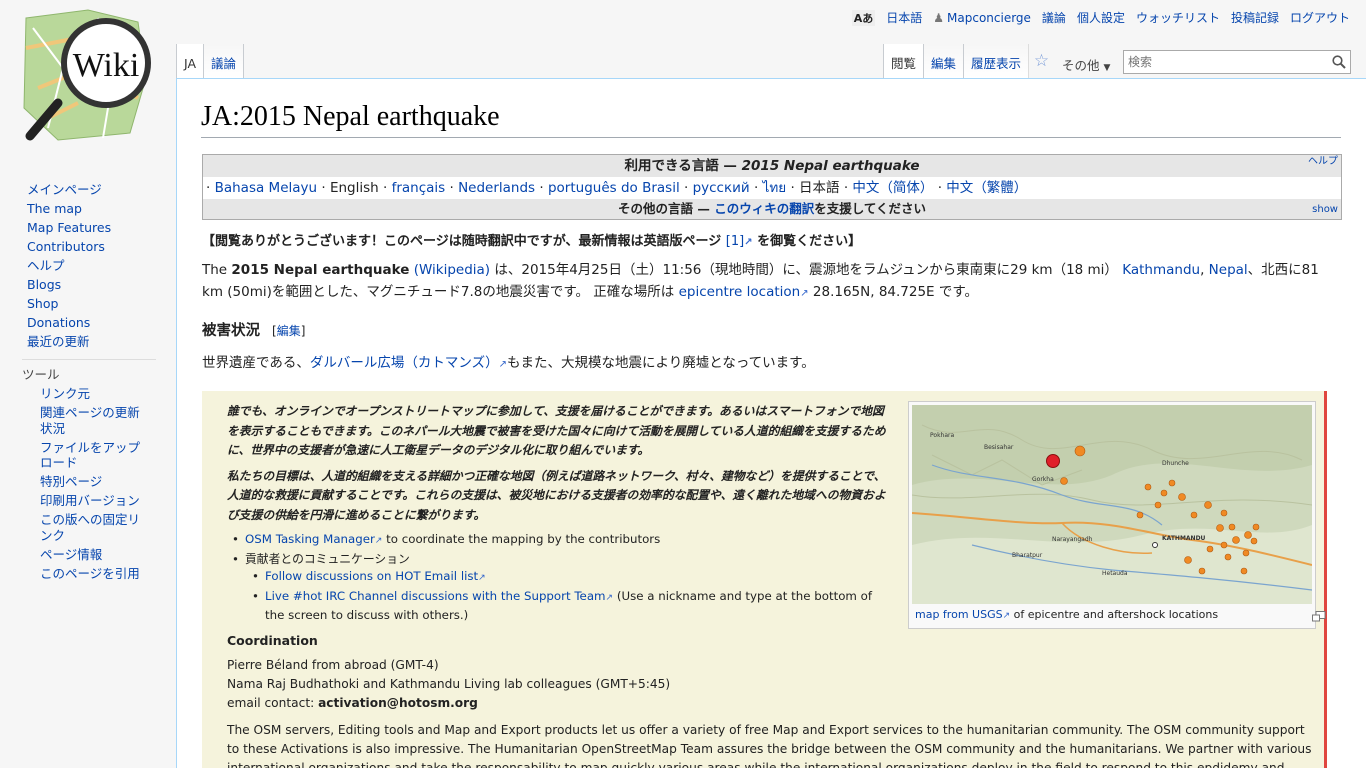 Image resolution: width=1366 pixels, height=768 pixels. Describe the element at coordinates (190, 61) in the screenshot. I see `tab-page: JA` at that location.